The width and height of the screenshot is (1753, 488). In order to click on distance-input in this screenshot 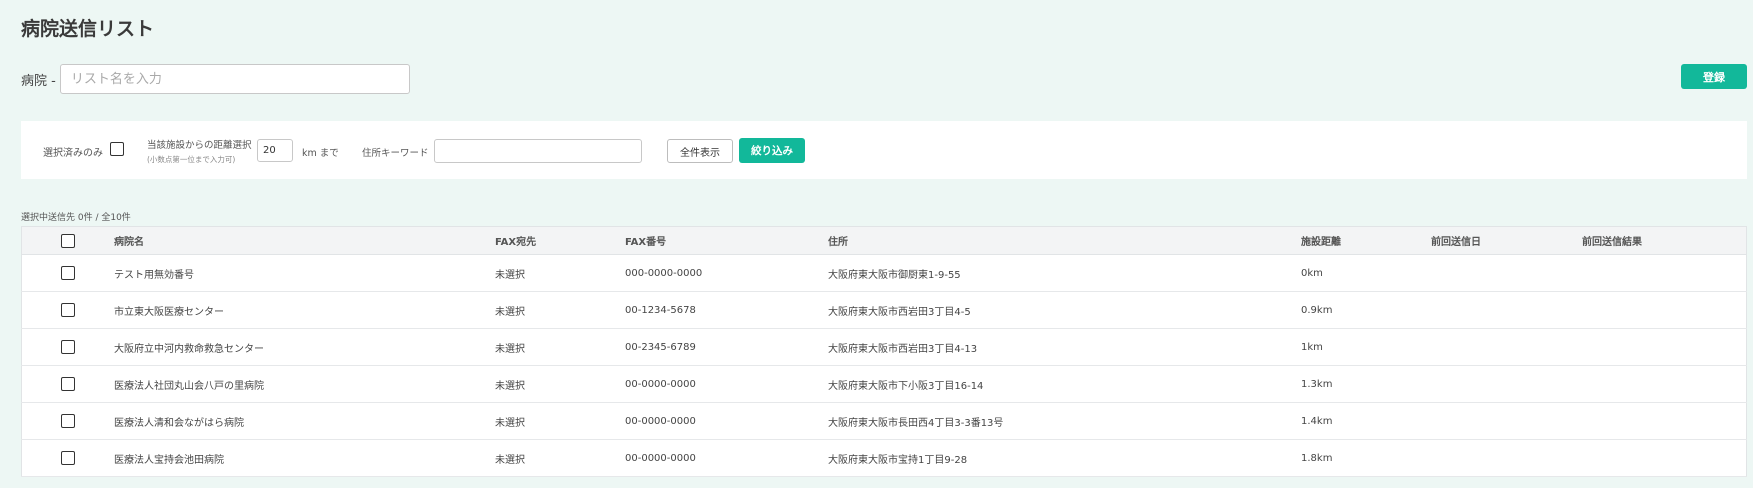, I will do `click(275, 150)`.